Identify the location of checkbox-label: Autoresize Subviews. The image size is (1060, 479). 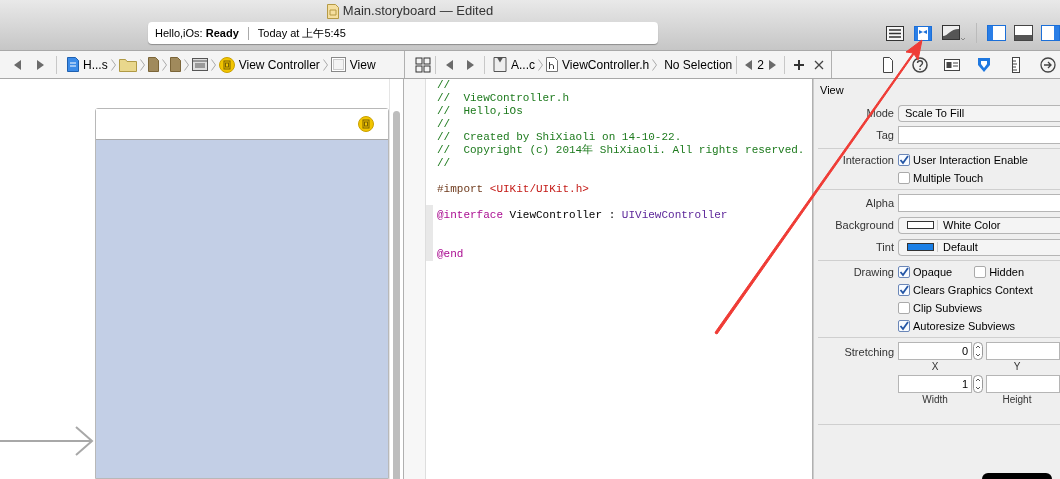
(964, 326).